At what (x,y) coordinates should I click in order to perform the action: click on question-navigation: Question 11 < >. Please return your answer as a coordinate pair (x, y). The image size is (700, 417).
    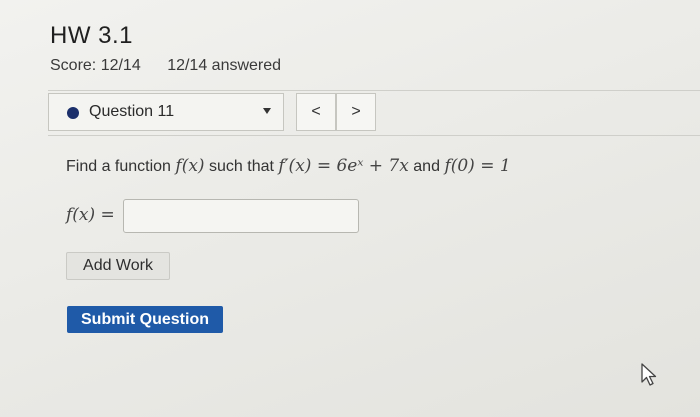
    Looking at the image, I should click on (374, 113).